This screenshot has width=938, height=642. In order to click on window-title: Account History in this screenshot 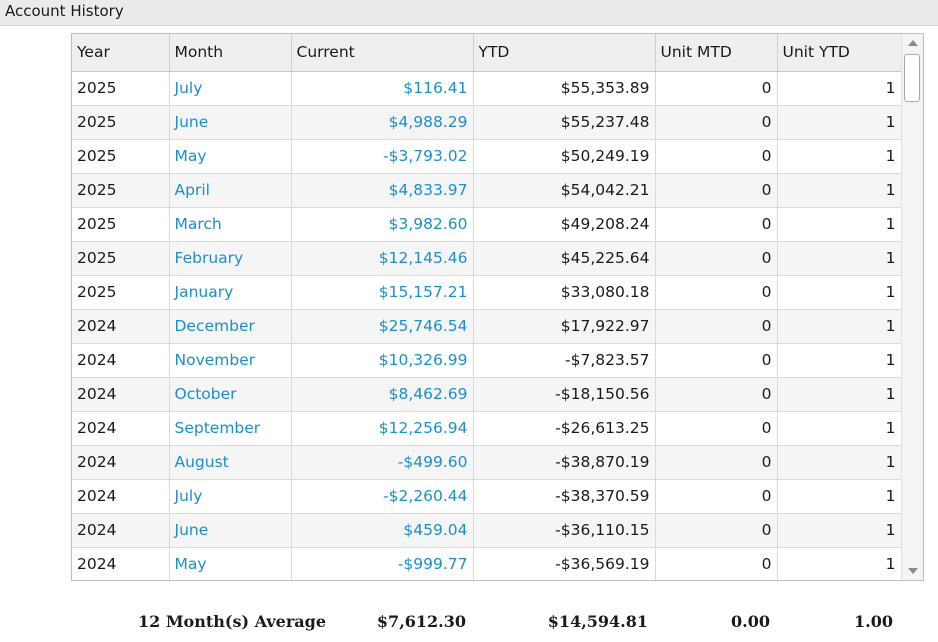, I will do `click(64, 11)`.